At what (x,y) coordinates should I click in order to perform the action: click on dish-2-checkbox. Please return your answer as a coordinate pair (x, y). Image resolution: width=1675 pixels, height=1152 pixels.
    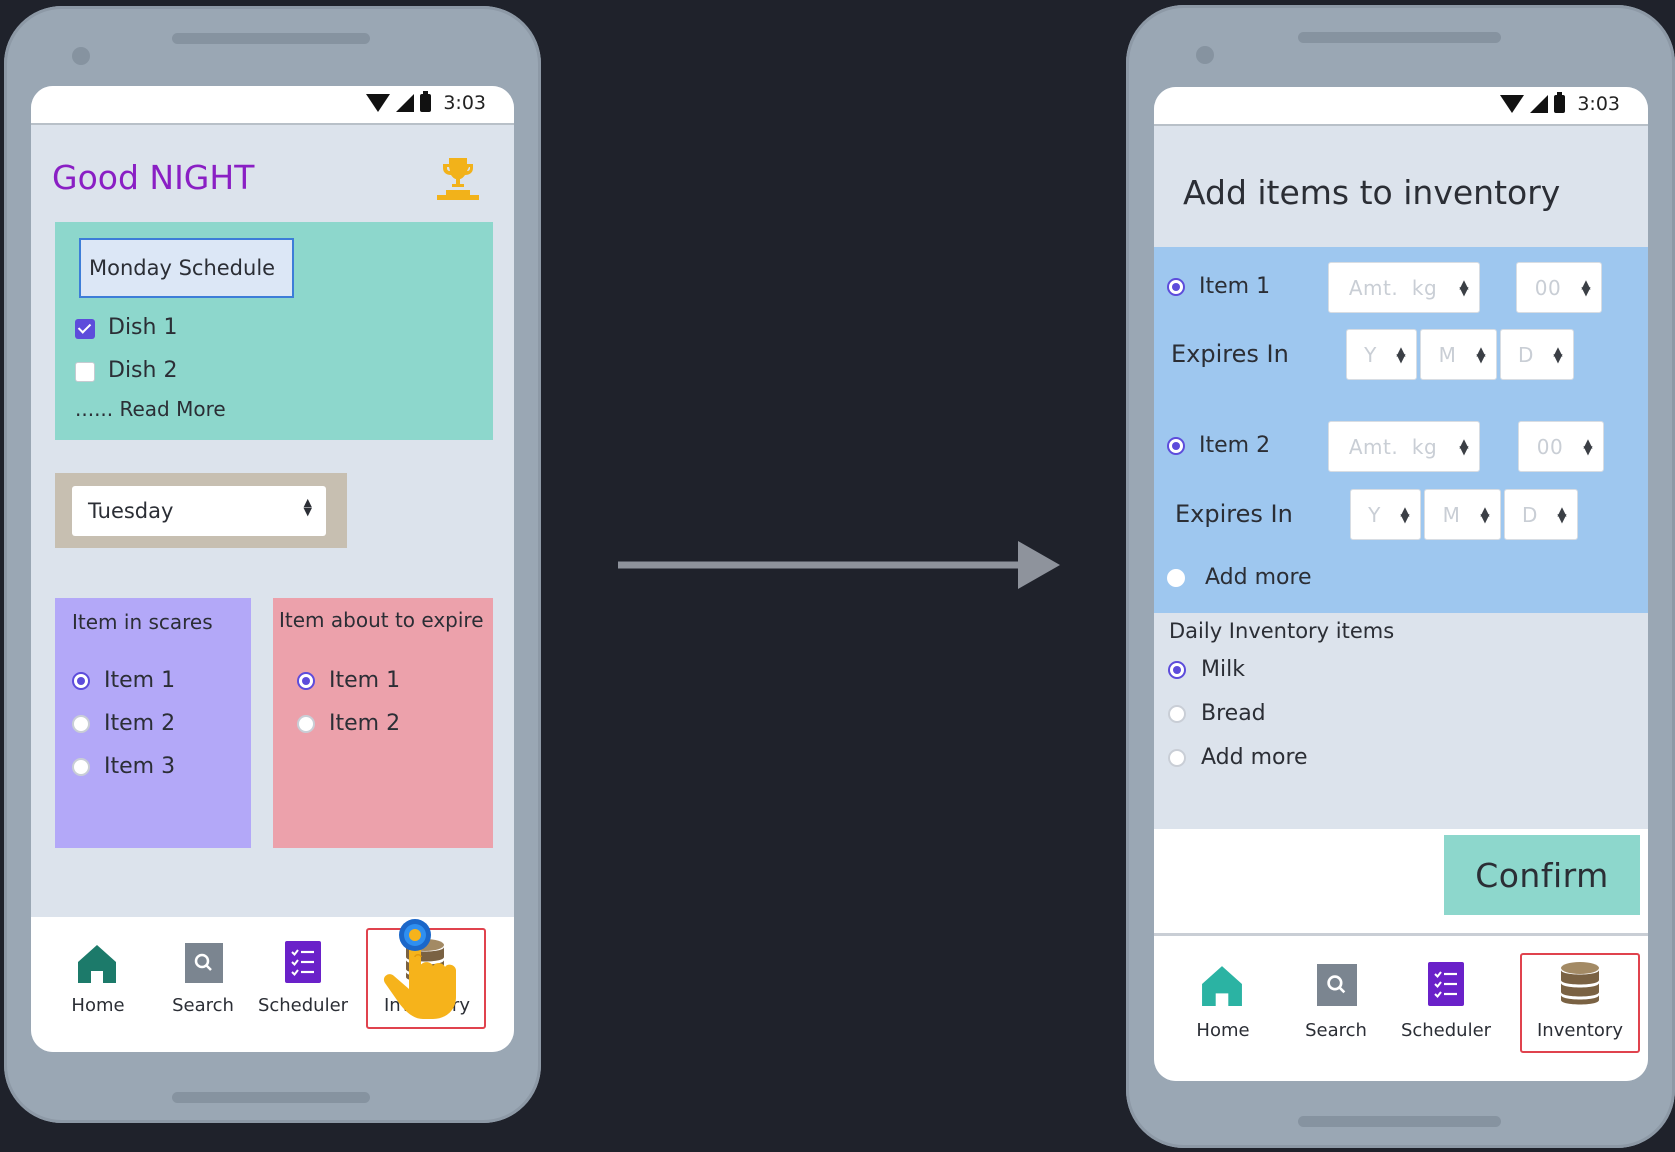
    Looking at the image, I should click on (85, 372).